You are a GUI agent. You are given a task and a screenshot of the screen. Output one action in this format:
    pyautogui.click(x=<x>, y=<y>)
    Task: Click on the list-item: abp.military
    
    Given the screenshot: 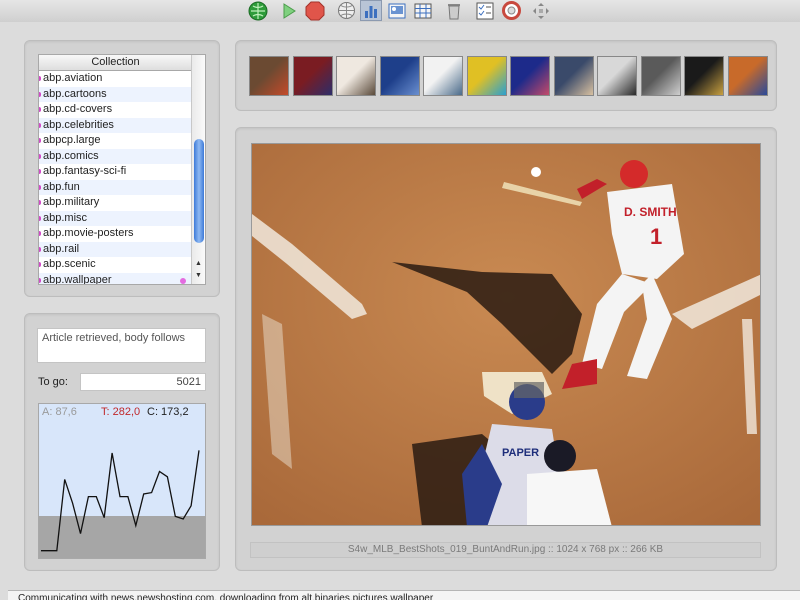 What is the action you would take?
    pyautogui.click(x=115, y=203)
    